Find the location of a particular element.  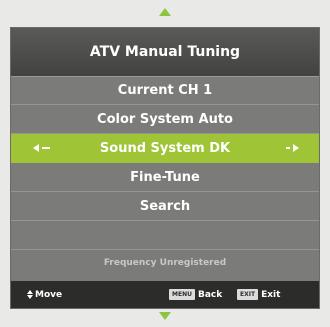

exit-hint: EXIT Exit is located at coordinates (258, 294).